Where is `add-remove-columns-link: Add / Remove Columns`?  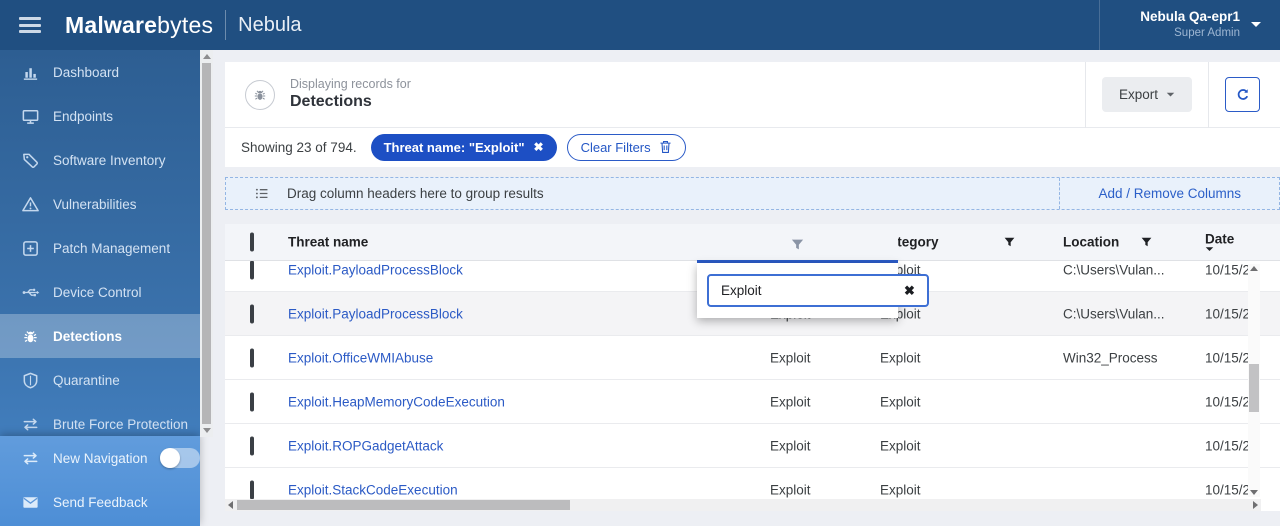 add-remove-columns-link: Add / Remove Columns is located at coordinates (1169, 193).